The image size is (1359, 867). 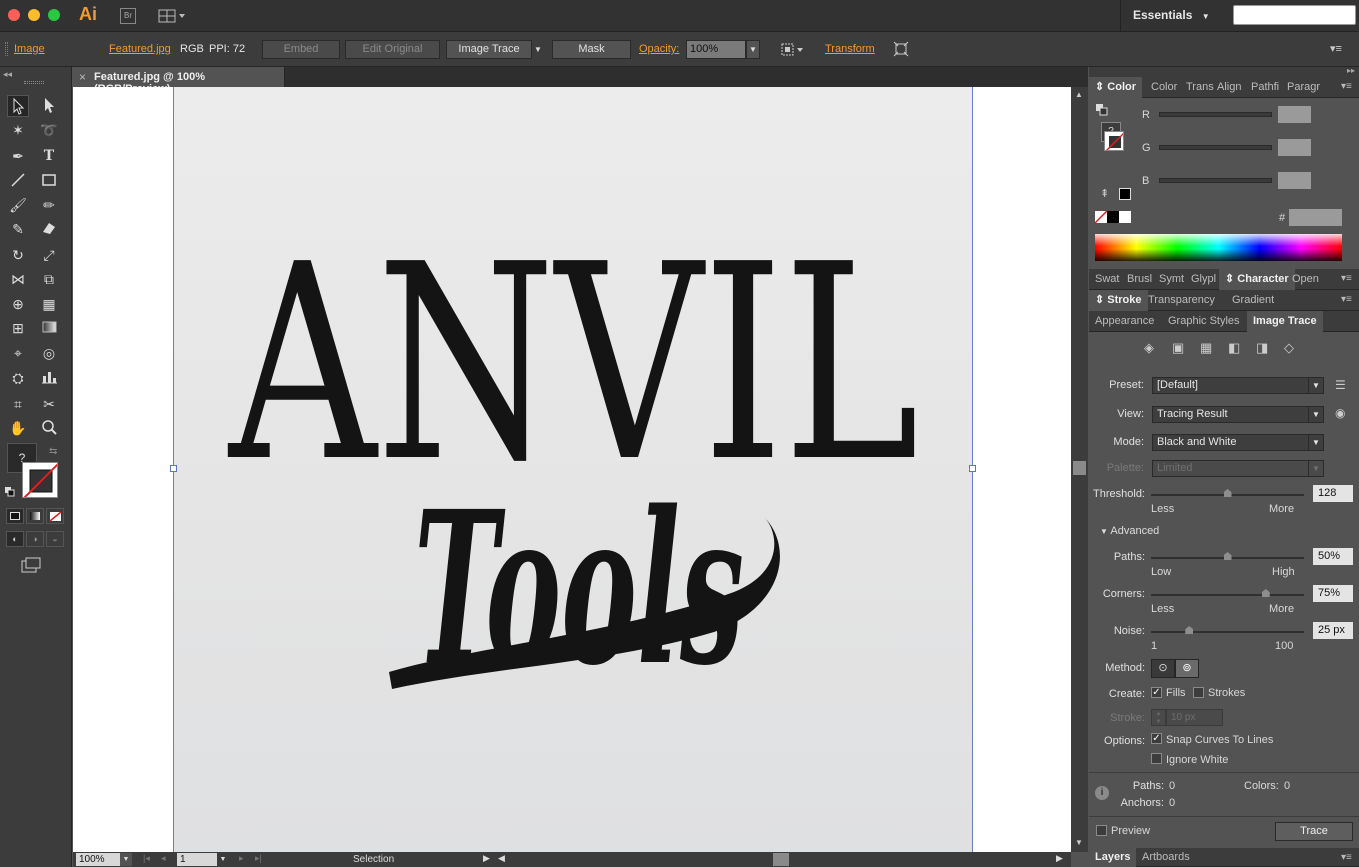 What do you see at coordinates (18, 205) in the screenshot?
I see `paintbrush-tool-icon: 🖌` at bounding box center [18, 205].